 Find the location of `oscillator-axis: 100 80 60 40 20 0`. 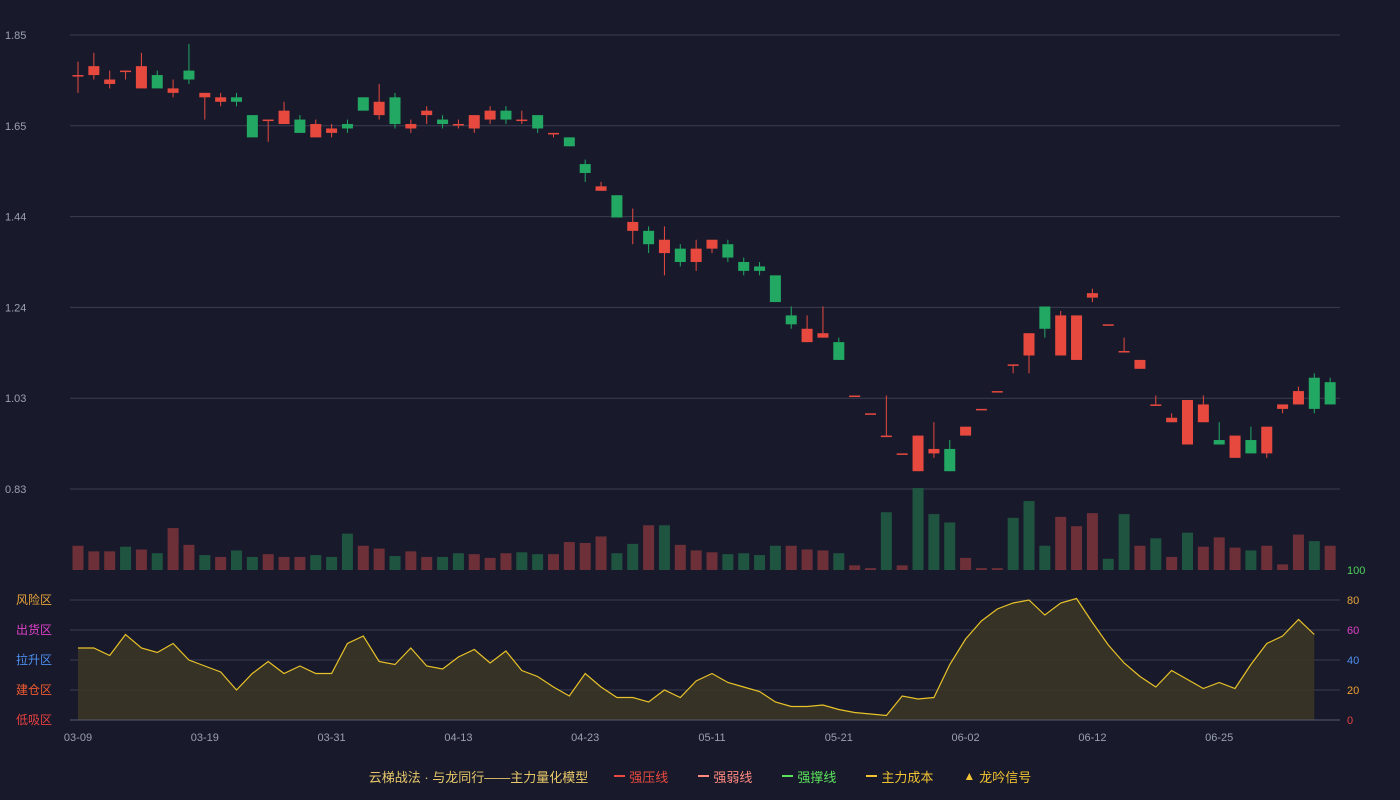

oscillator-axis: 100 80 60 40 20 0 is located at coordinates (1356, 646).